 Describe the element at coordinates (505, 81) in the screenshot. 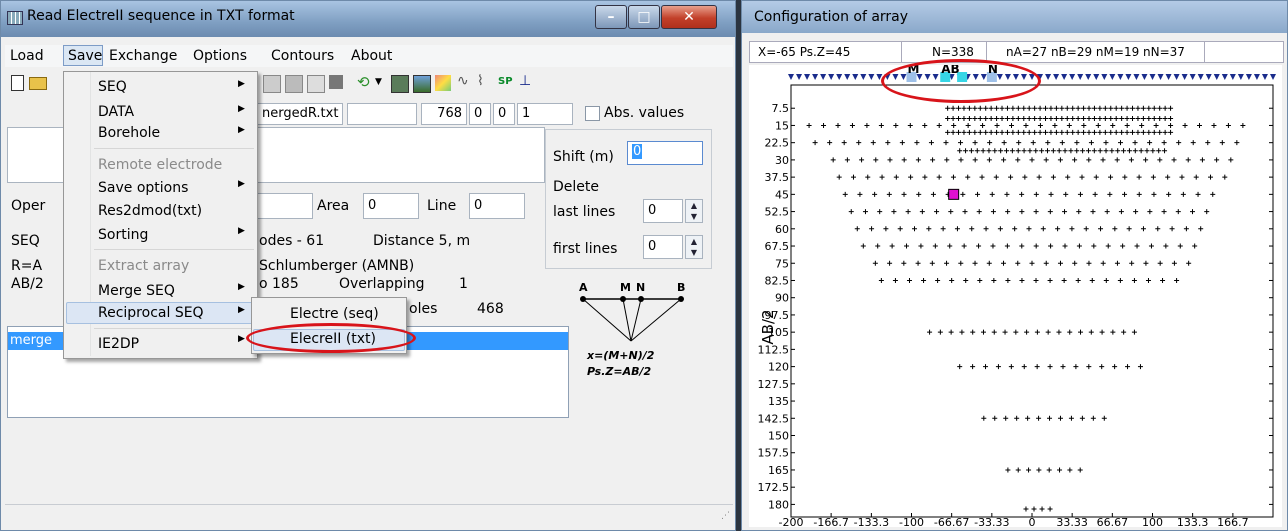

I see `sp-label-icon: SP` at that location.